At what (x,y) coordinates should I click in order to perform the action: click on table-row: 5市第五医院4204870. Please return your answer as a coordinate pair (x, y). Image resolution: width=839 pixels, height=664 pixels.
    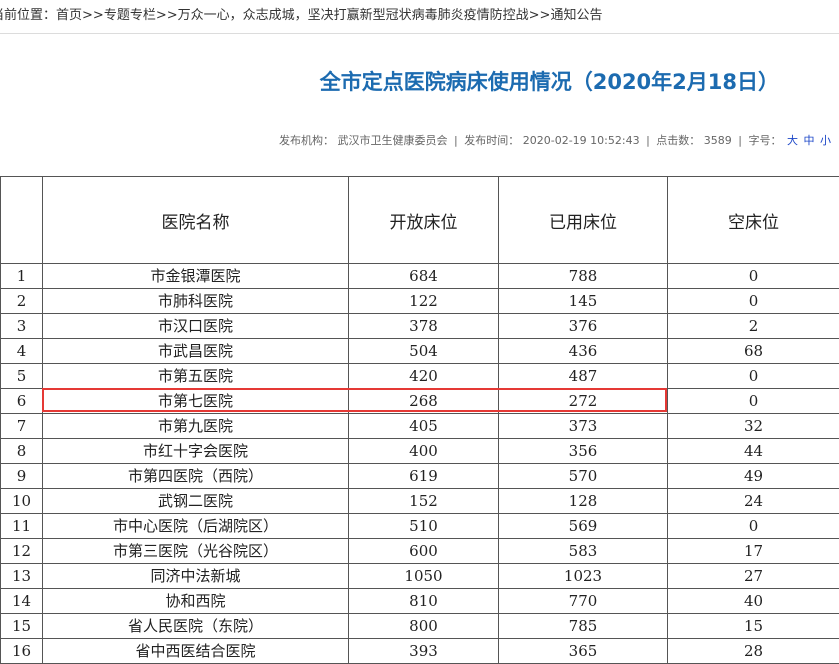
    Looking at the image, I should click on (420, 376).